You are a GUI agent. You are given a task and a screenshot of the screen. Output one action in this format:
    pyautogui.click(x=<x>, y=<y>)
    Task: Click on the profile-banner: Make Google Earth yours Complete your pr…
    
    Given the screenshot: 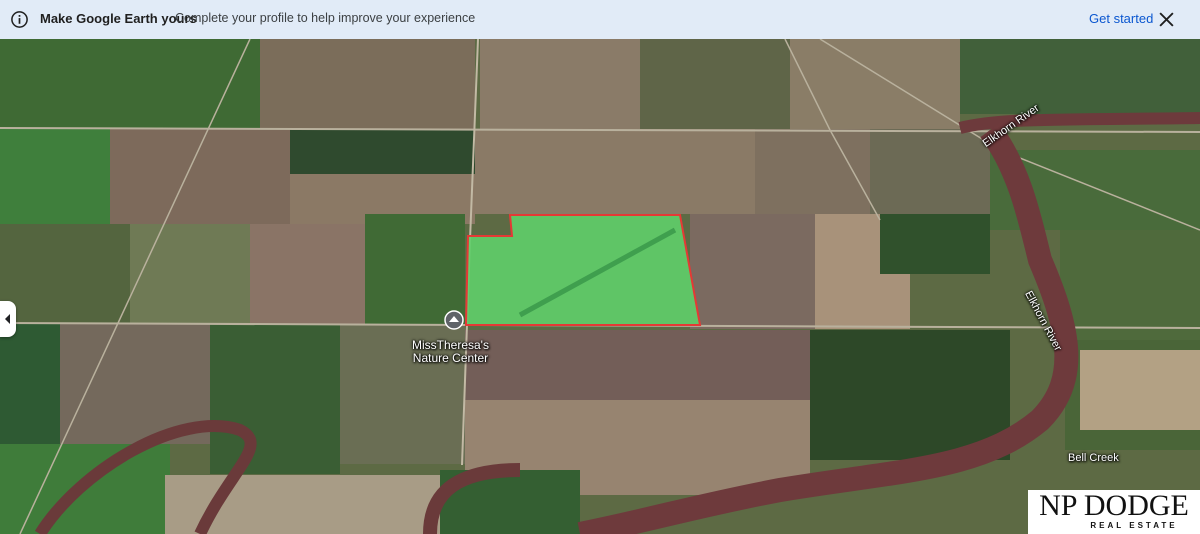 What is the action you would take?
    pyautogui.click(x=600, y=19)
    